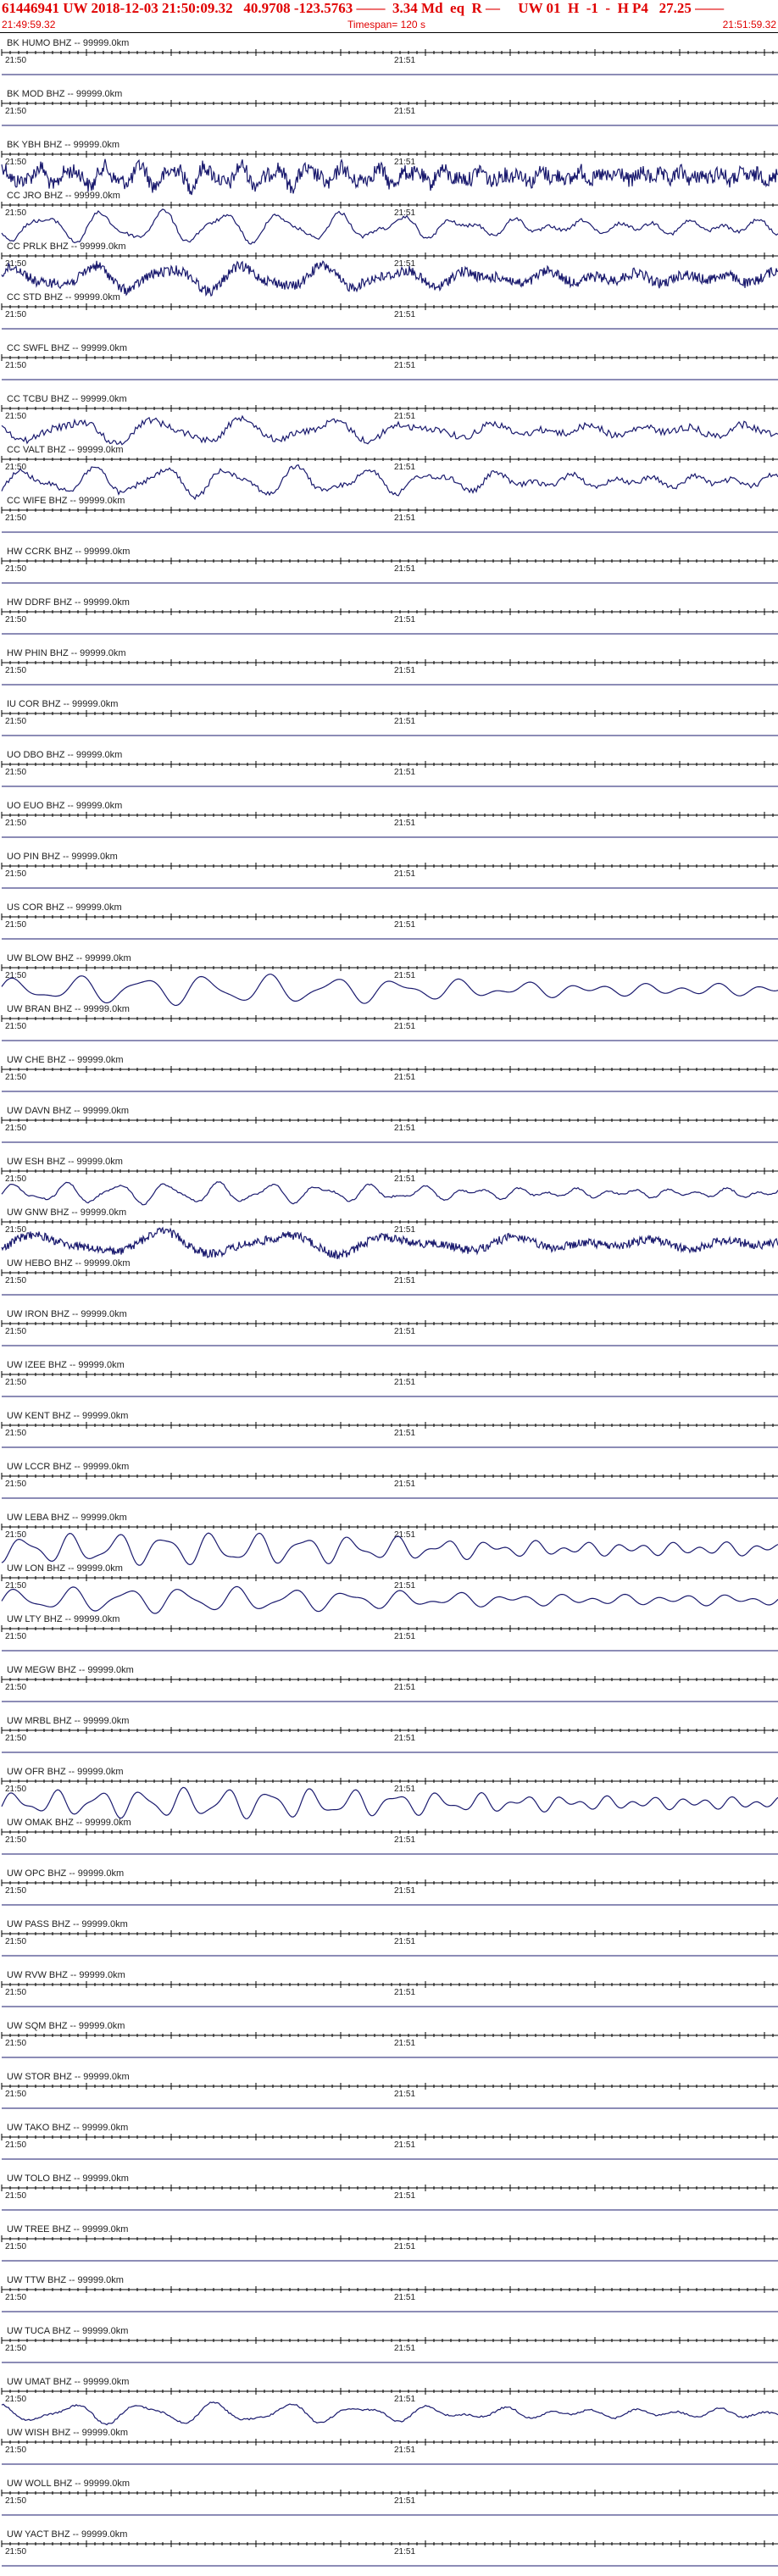 The image size is (778, 2576). Describe the element at coordinates (67, 1314) in the screenshot. I see `station-label: UW IRON BHZ -- 99999.0km` at that location.